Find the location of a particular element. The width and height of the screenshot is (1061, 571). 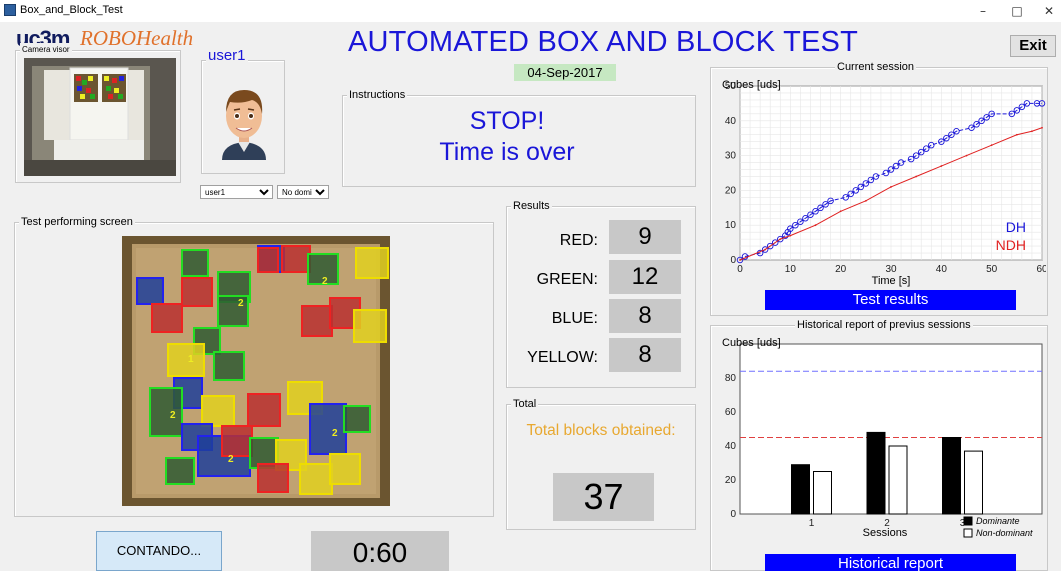

instructions-line2: Time is over is located at coordinates (507, 152).